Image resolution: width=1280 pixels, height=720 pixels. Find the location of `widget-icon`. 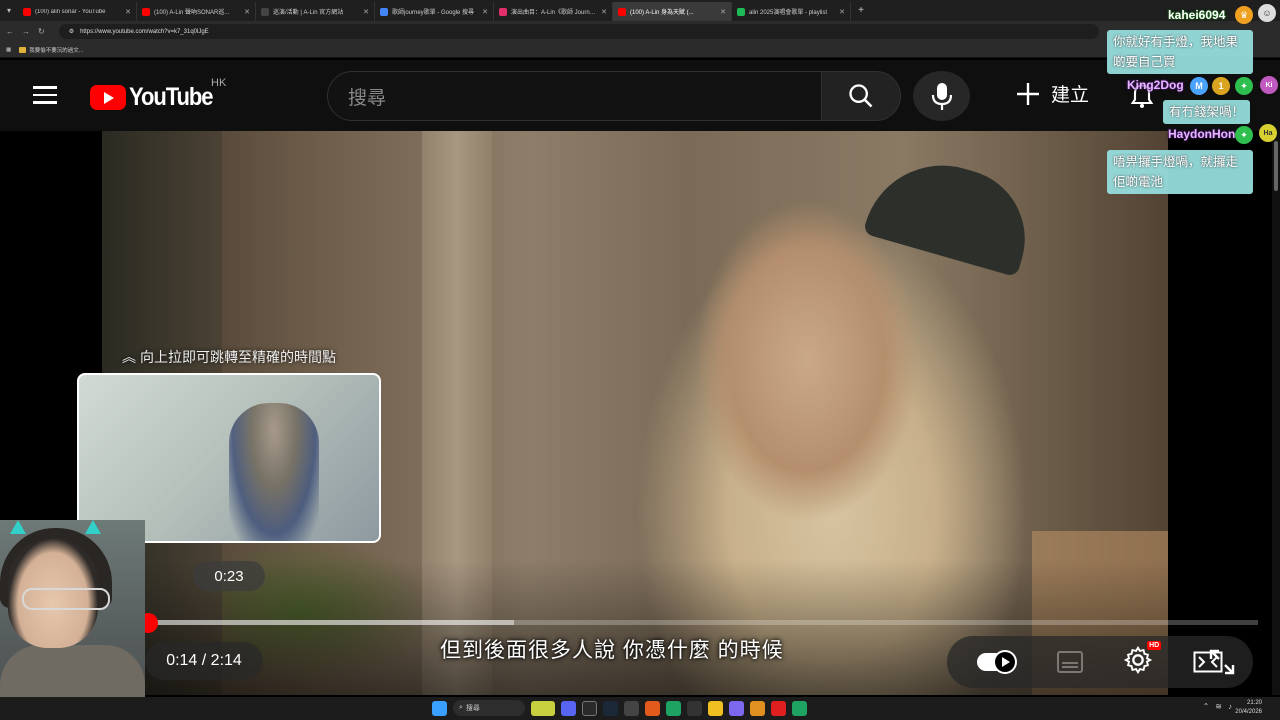

widget-icon is located at coordinates (543, 708).